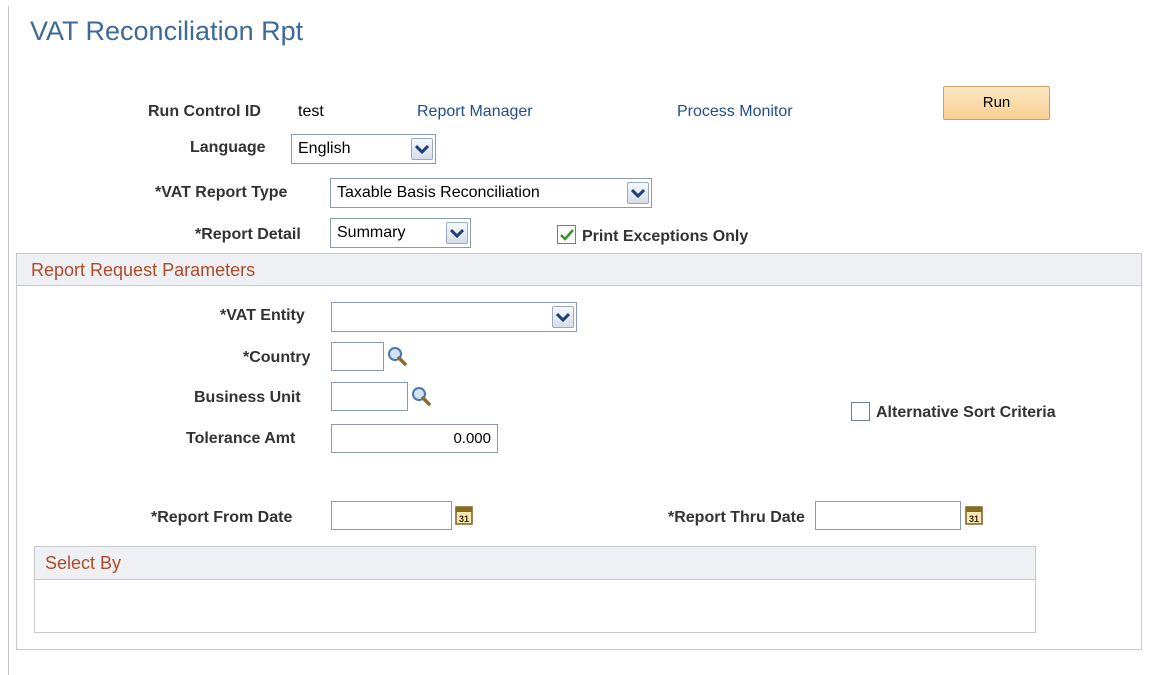  I want to click on vat-report-type-label: *VAT Report Type, so click(221, 192).